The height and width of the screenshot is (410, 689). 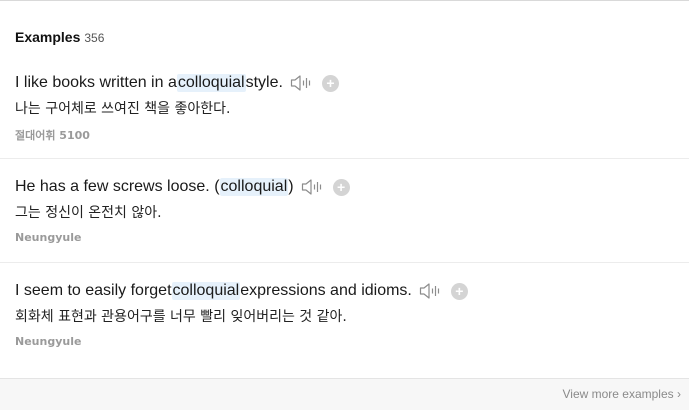 What do you see at coordinates (344, 394) in the screenshot?
I see `footer-bar: View more examples ›` at bounding box center [344, 394].